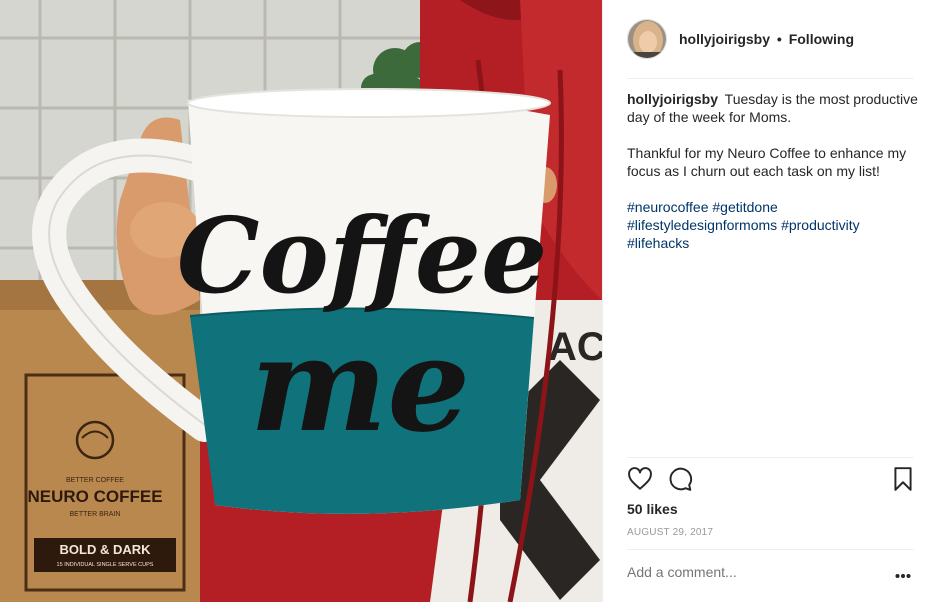 Image resolution: width=938 pixels, height=602 pixels. I want to click on header-divider, so click(770, 78).